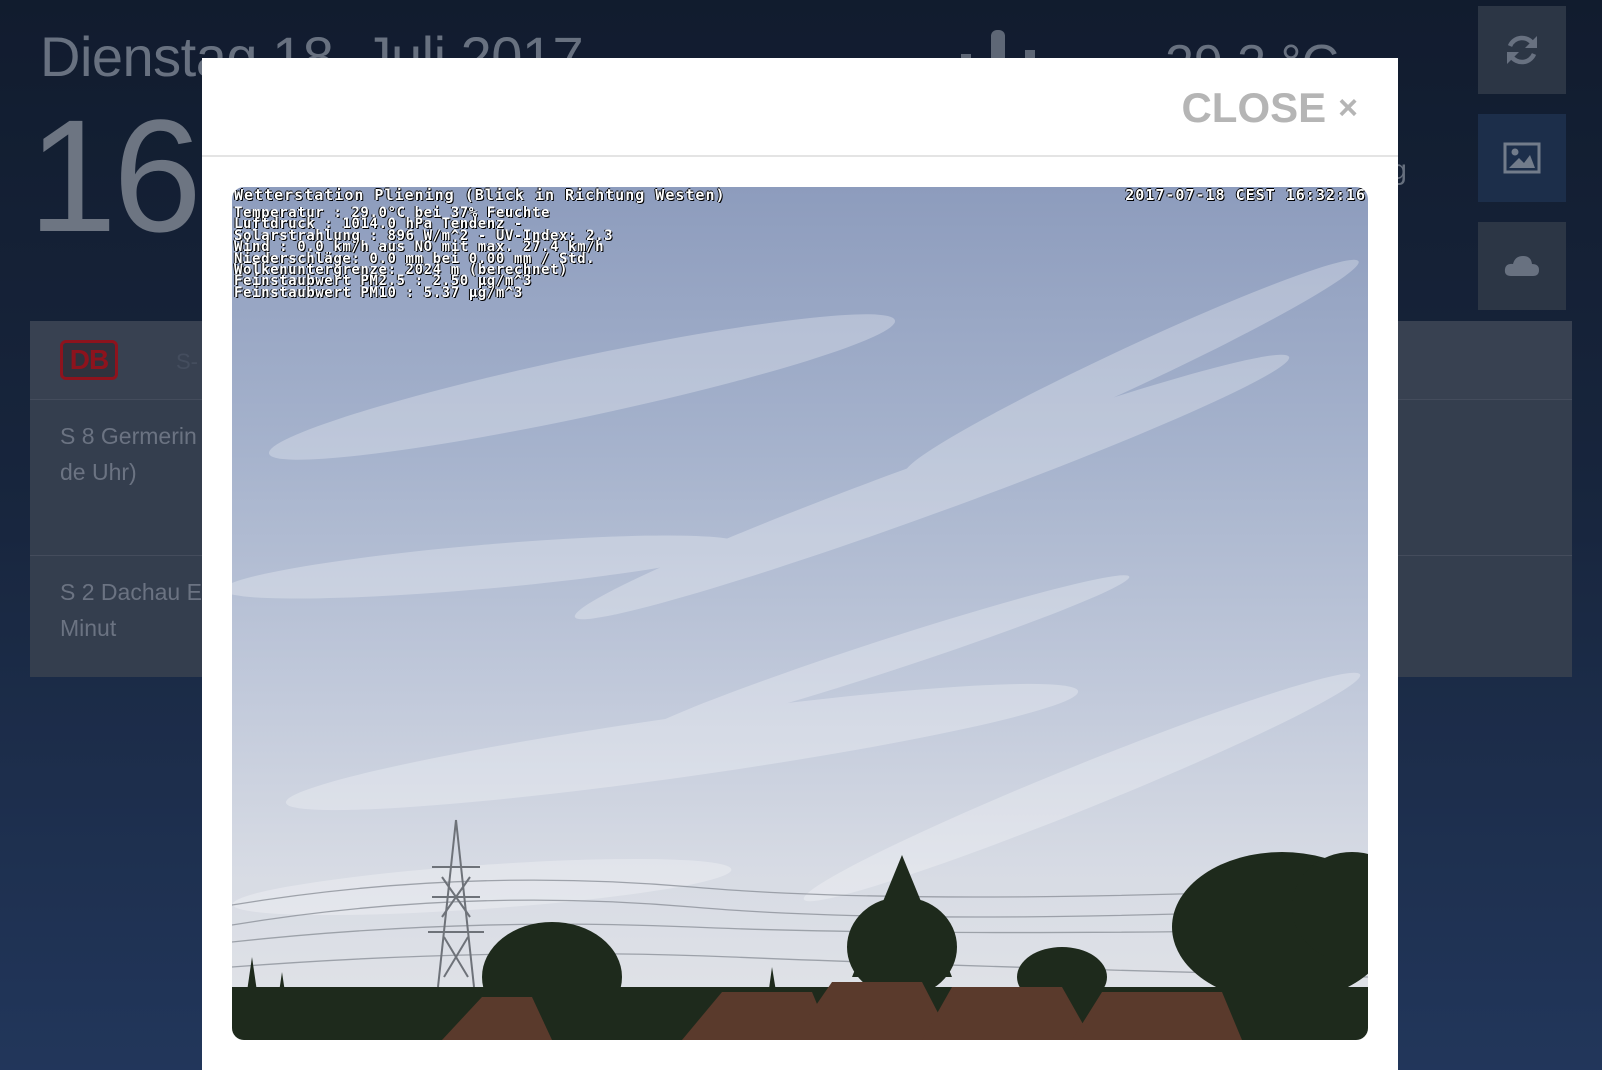  Describe the element at coordinates (1348, 108) in the screenshot. I see `close-icon: ×` at that location.